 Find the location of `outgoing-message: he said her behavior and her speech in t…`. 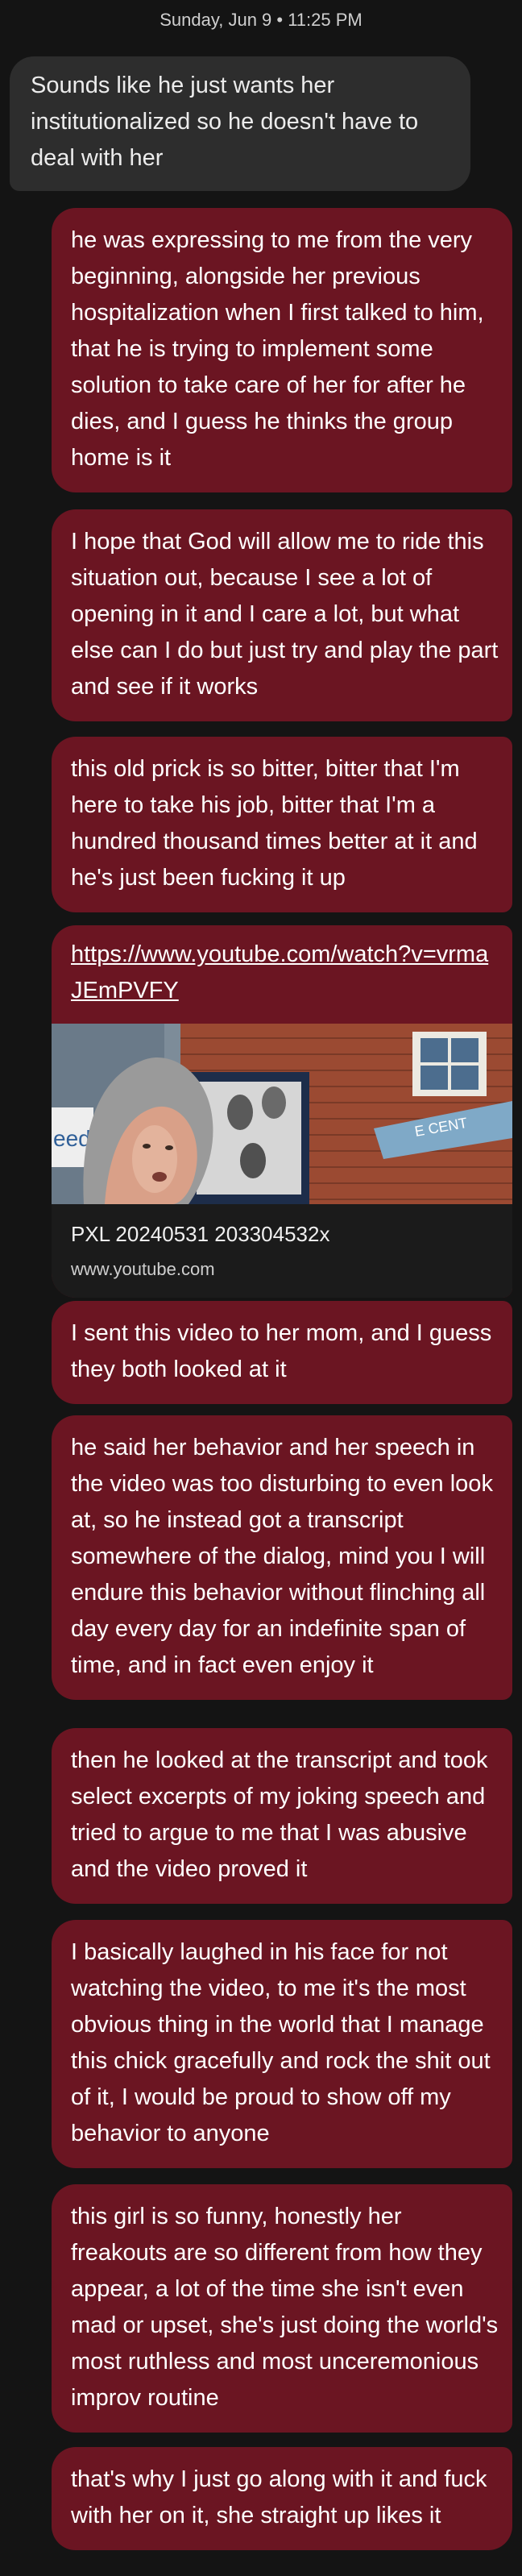

outgoing-message: he said her behavior and her speech in t… is located at coordinates (282, 1557).